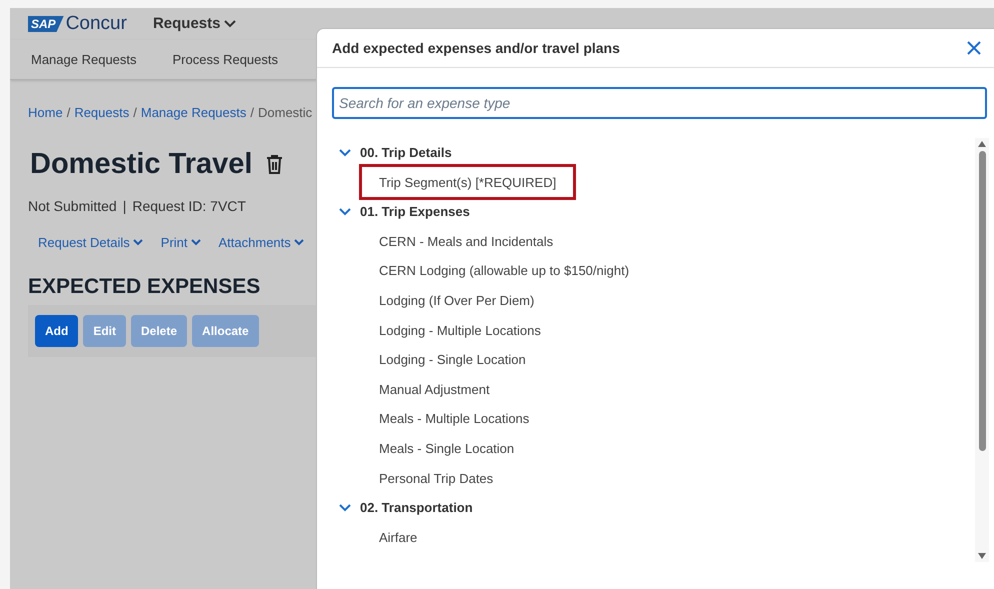 The width and height of the screenshot is (994, 589). What do you see at coordinates (434, 390) in the screenshot?
I see `expense-type-item: Manual Adjustment` at bounding box center [434, 390].